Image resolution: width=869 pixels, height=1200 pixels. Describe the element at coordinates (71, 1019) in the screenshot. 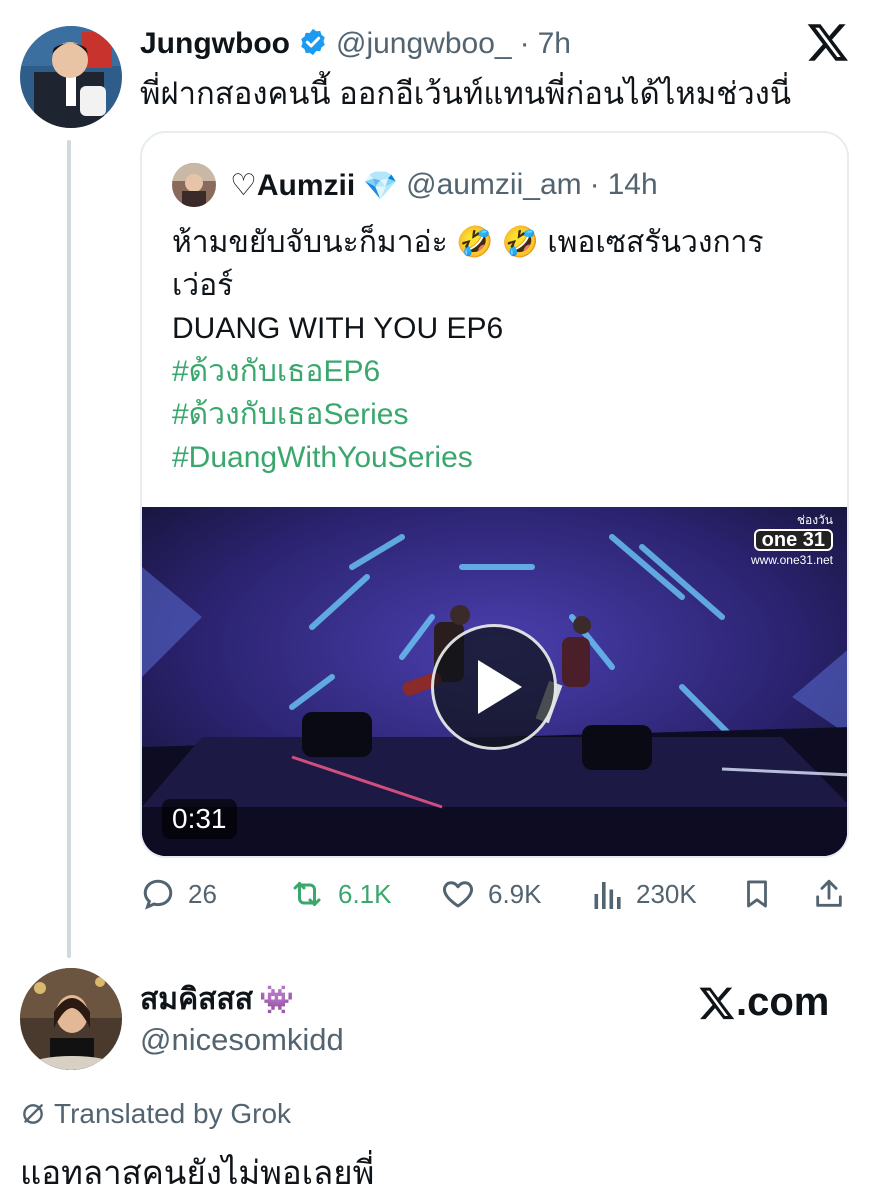

I see `reply-author-avatar` at that location.